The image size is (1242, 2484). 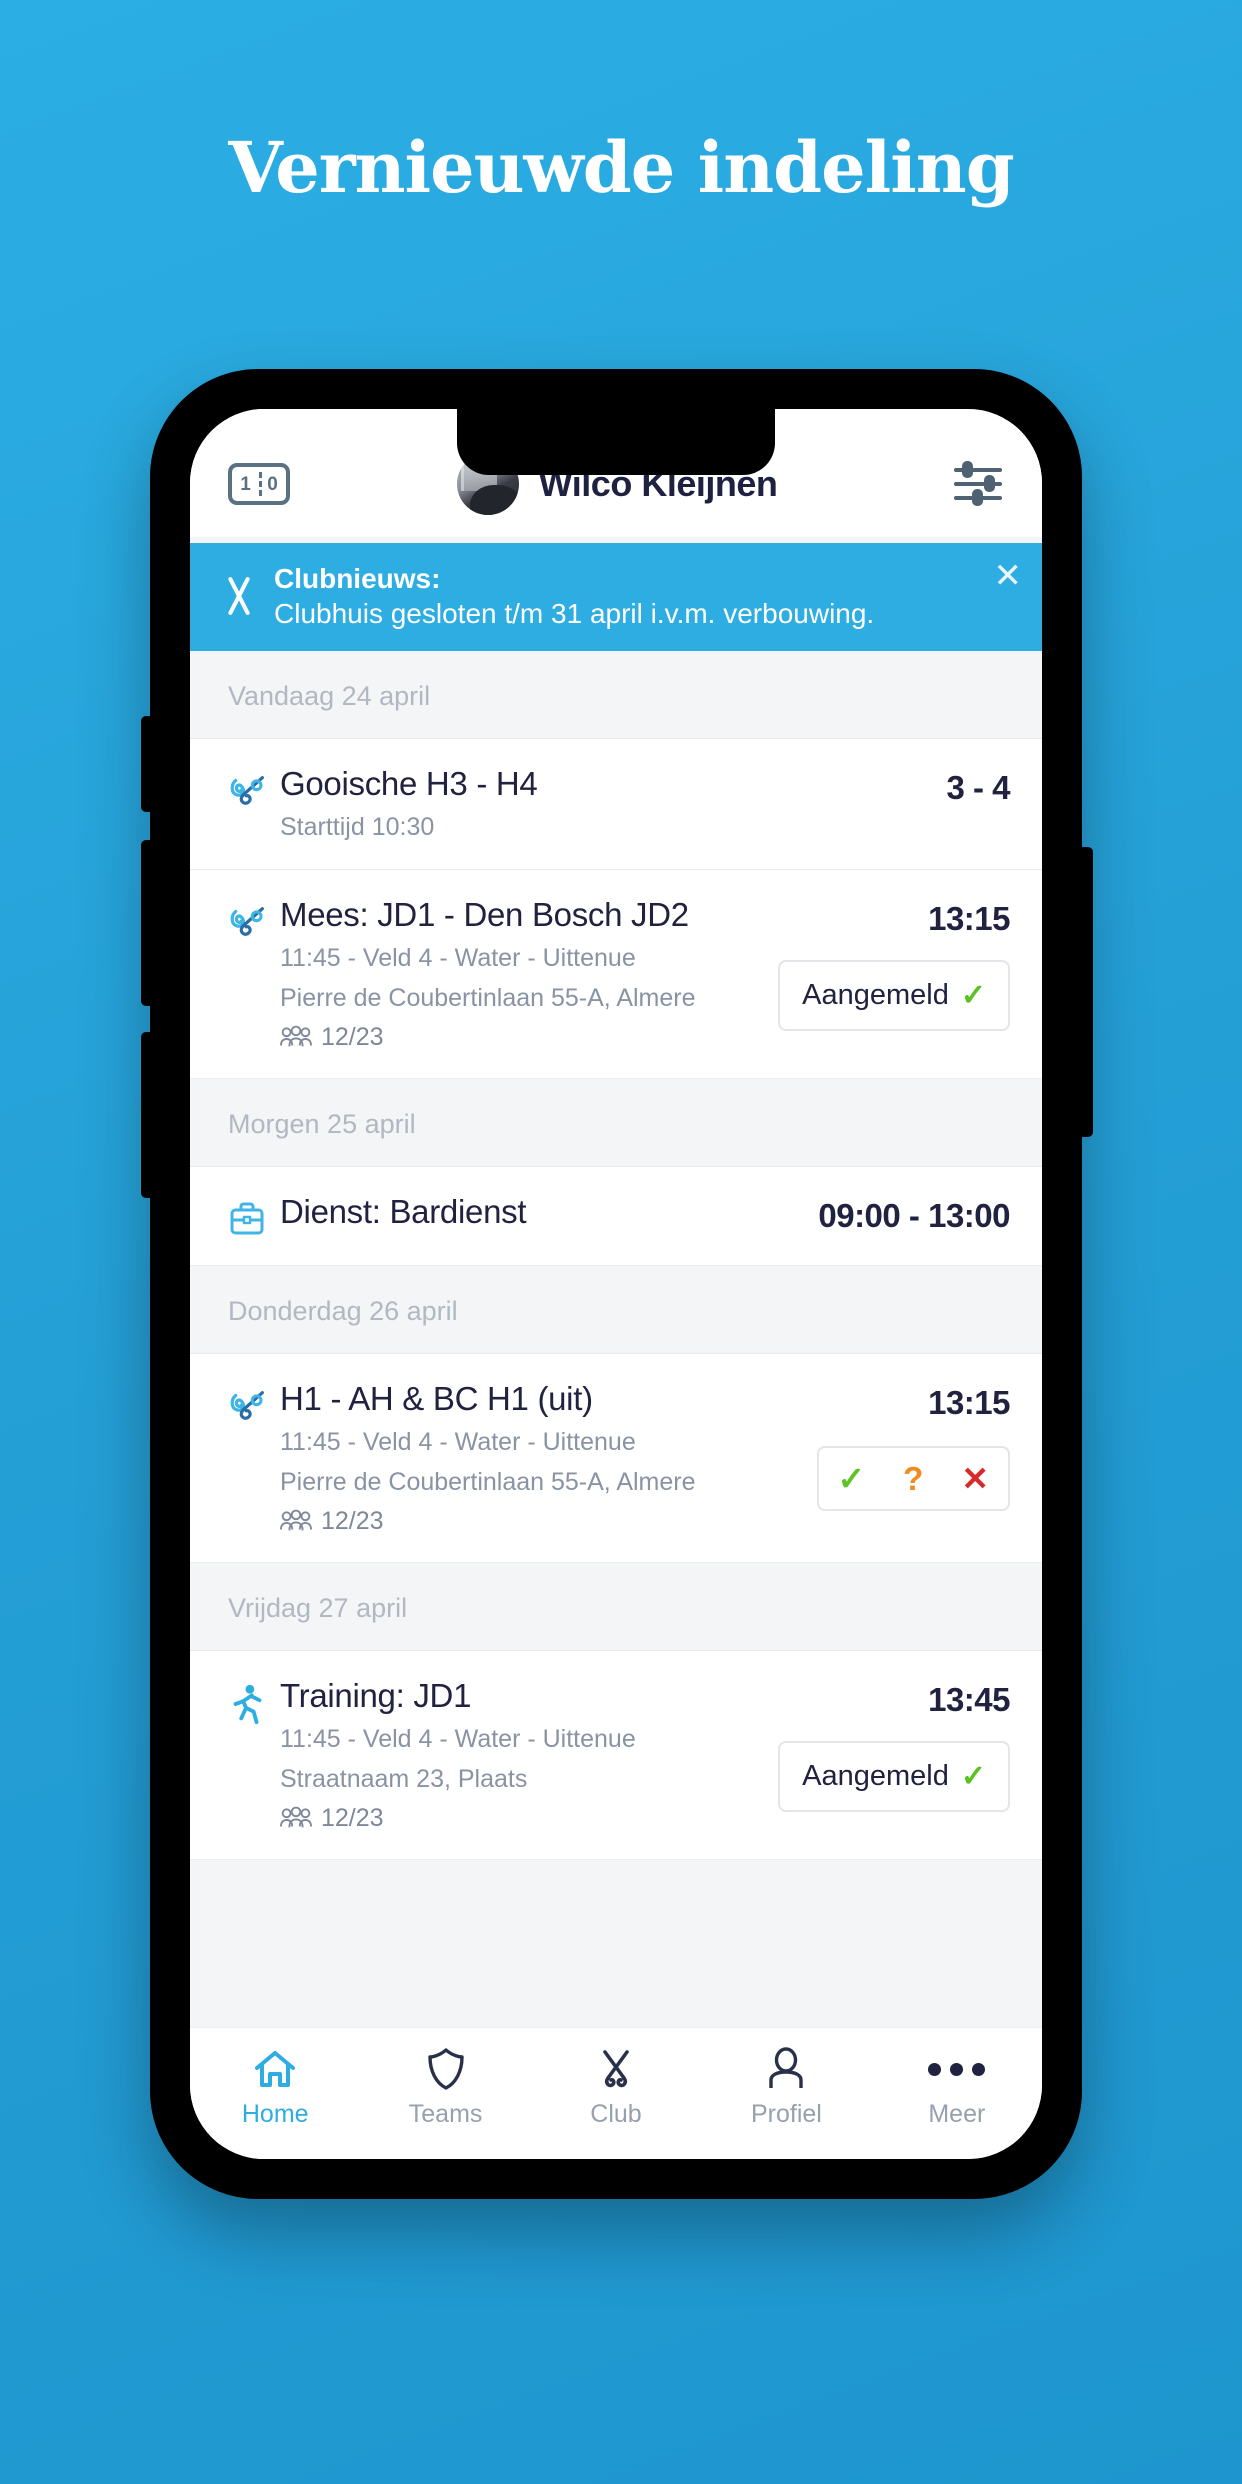 What do you see at coordinates (1087, 992) in the screenshot?
I see `phone-power-button` at bounding box center [1087, 992].